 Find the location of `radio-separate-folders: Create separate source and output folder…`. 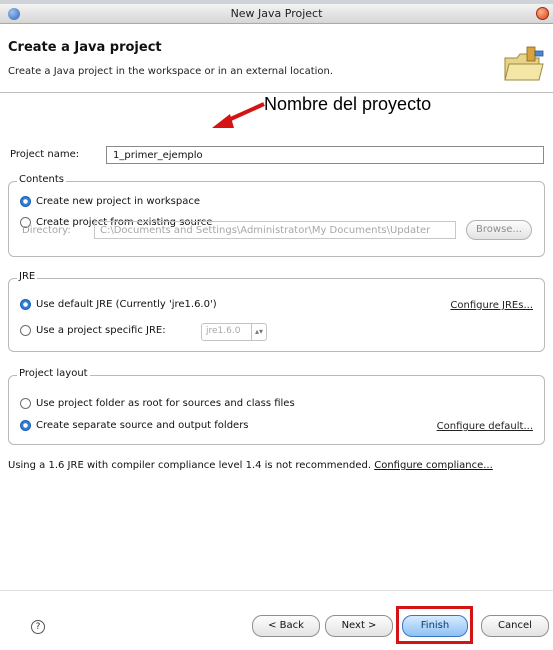

radio-separate-folders: Create separate source and output folder… is located at coordinates (134, 425).